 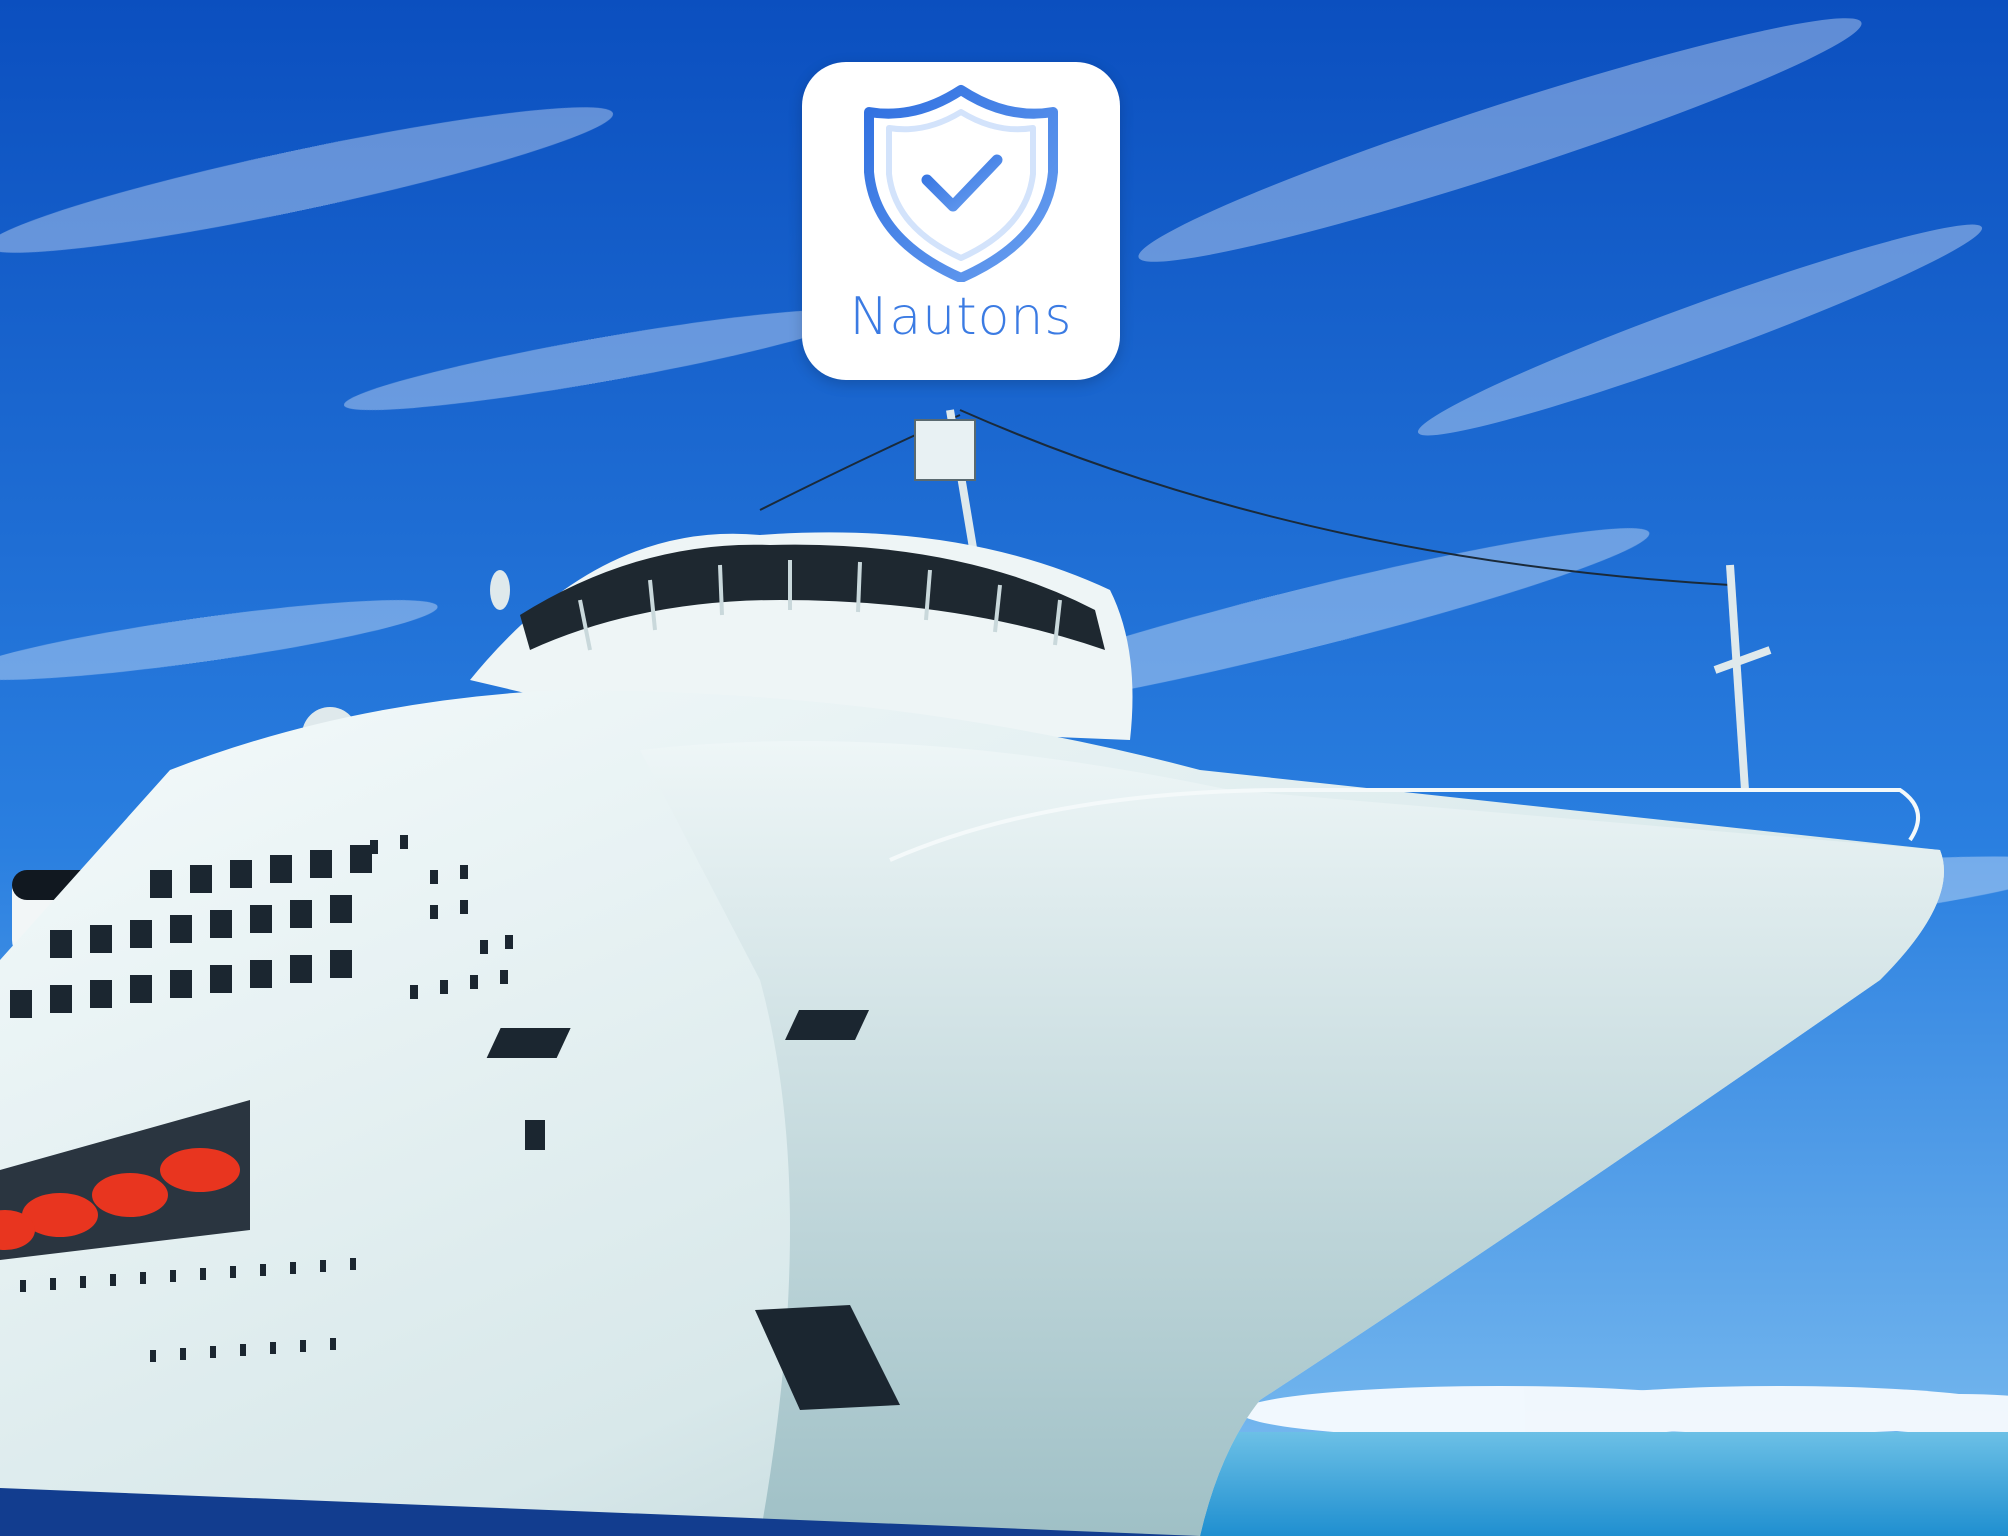 I want to click on horizon-clouds, so click(x=1624, y=1412).